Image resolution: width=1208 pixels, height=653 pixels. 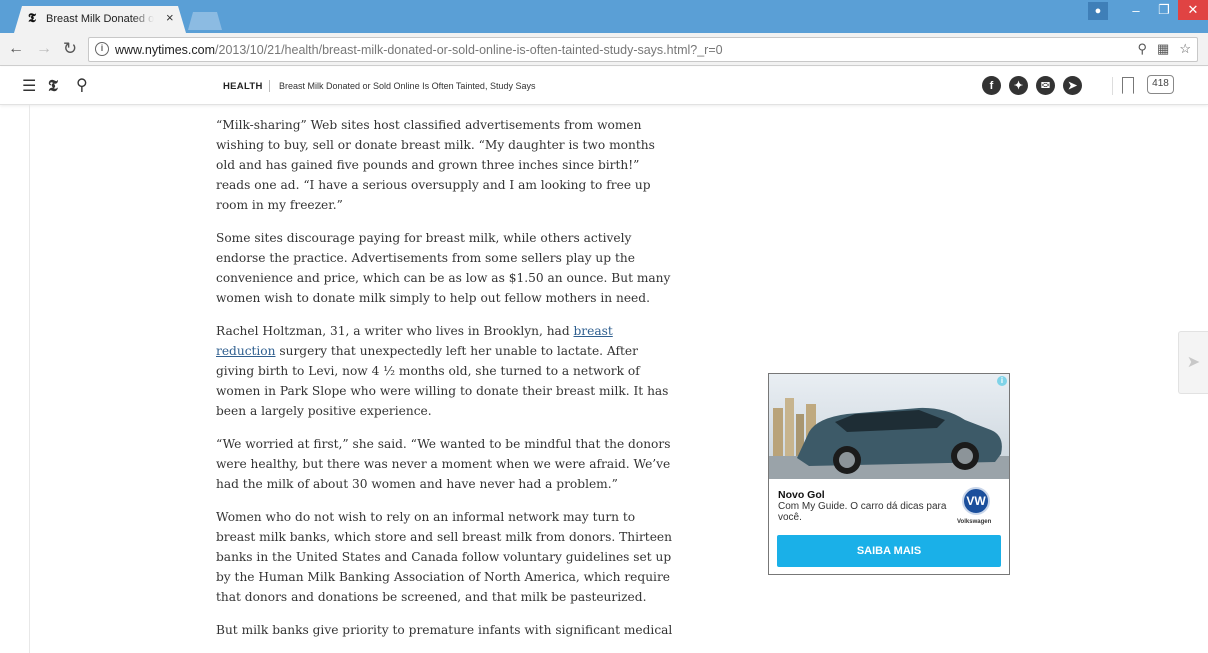 I want to click on site-info-icon: i, so click(x=102, y=49).